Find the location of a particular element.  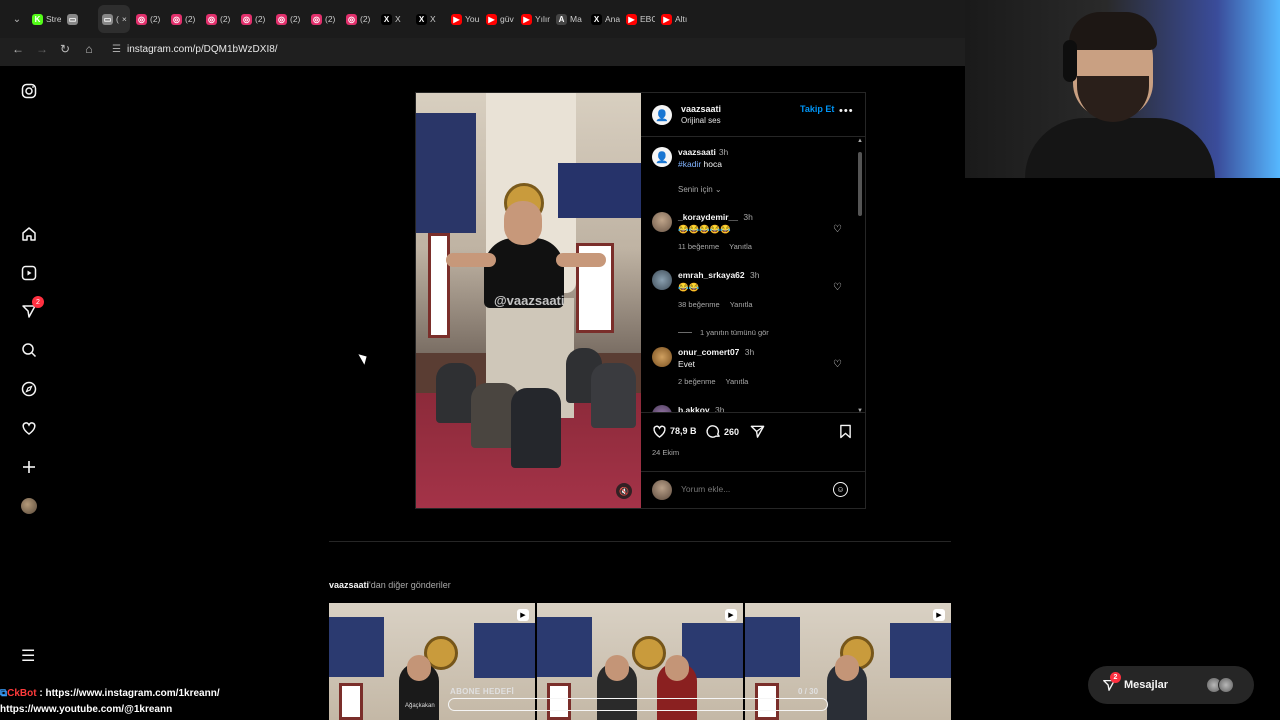

home-icon: ⌂ is located at coordinates (89, 49).